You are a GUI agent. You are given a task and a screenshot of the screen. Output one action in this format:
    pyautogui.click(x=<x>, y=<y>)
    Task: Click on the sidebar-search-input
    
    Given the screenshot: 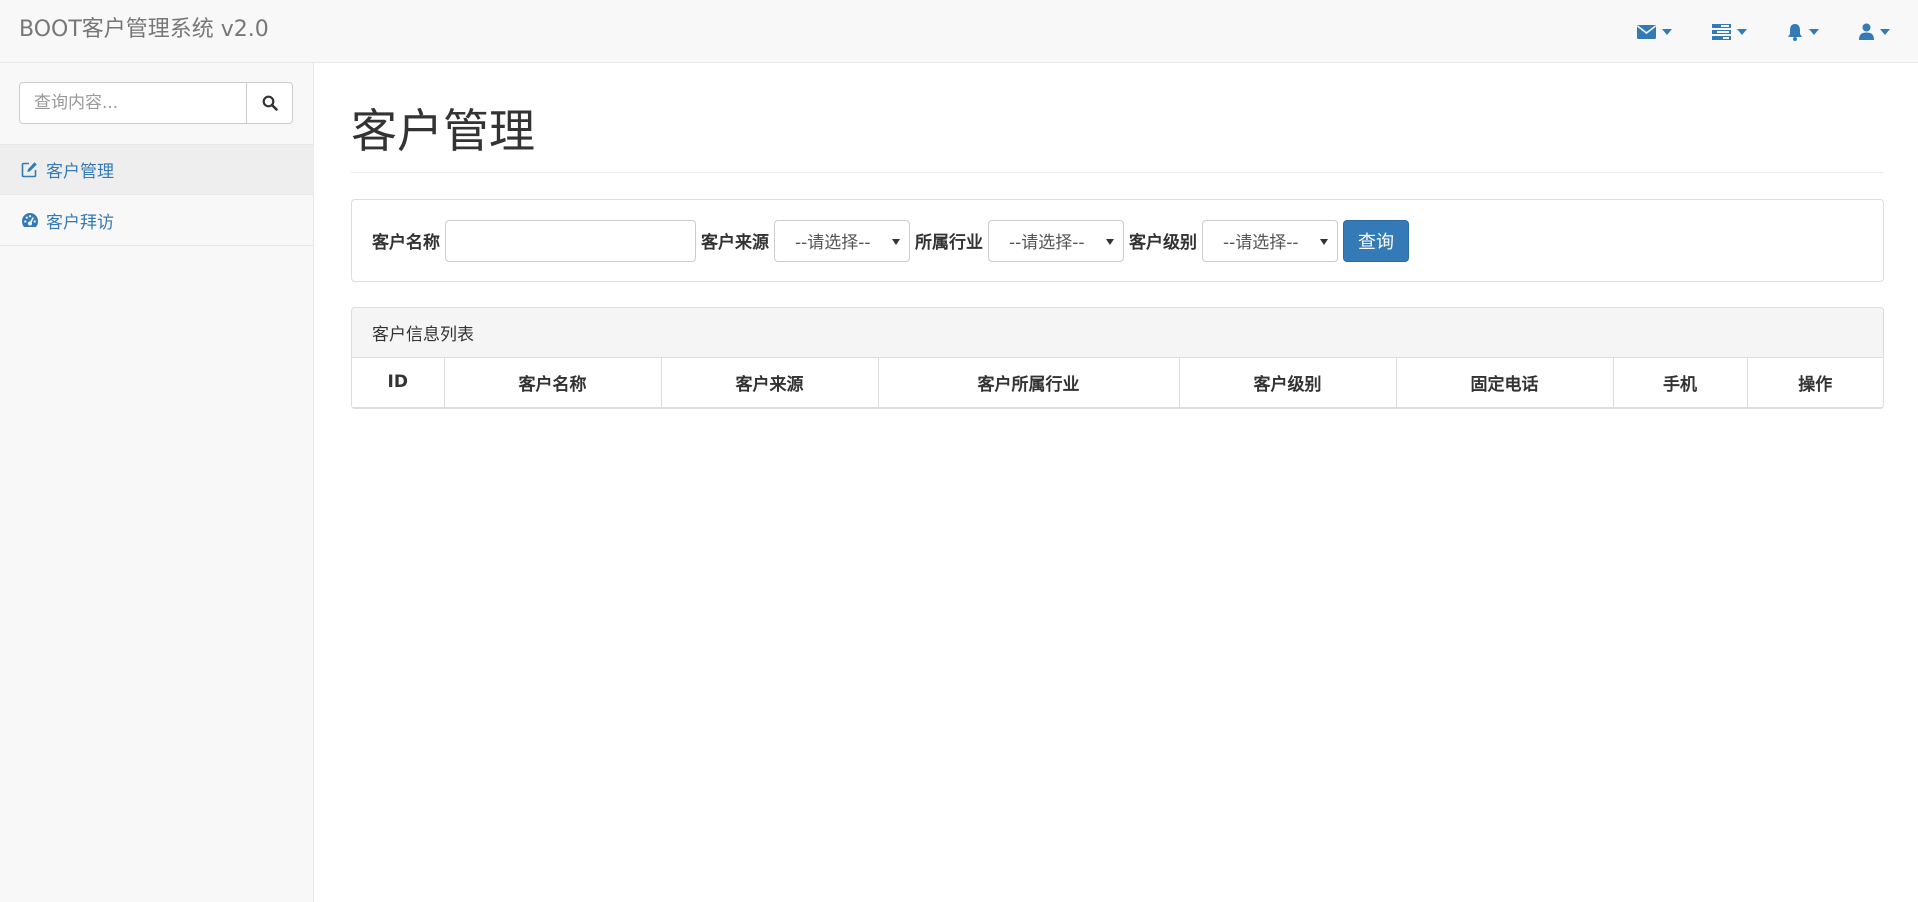 What is the action you would take?
    pyautogui.click(x=132, y=103)
    